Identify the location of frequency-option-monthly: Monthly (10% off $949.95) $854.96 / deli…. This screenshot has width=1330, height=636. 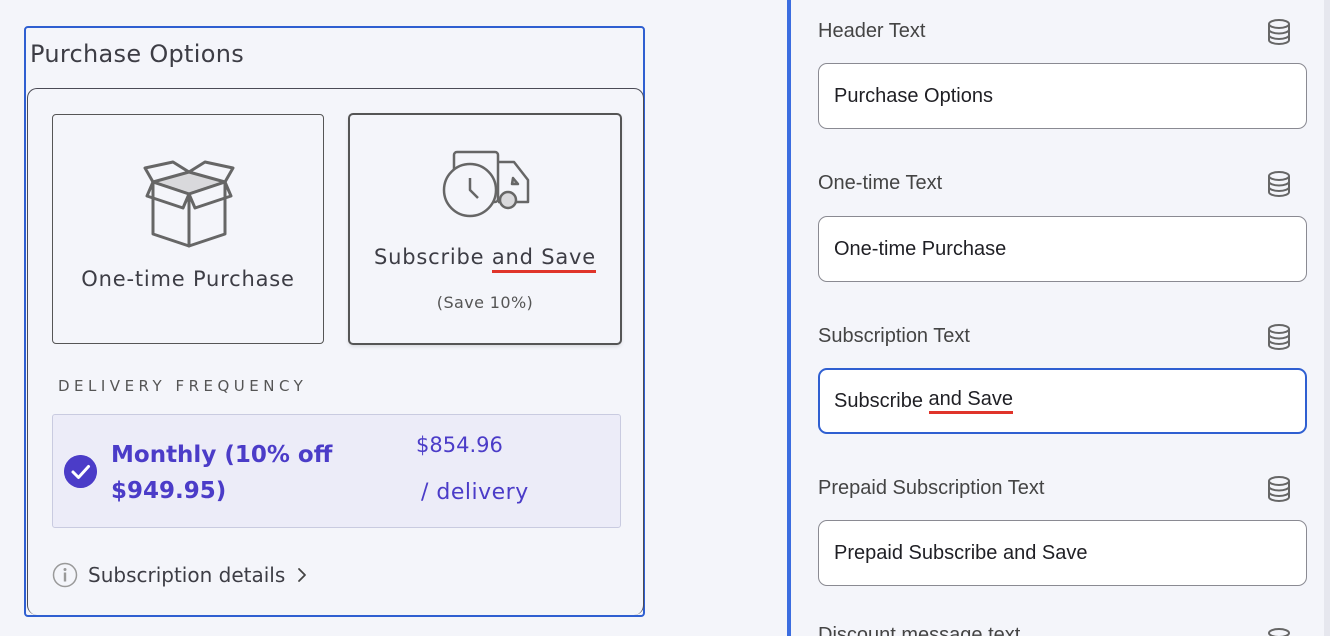
(336, 471).